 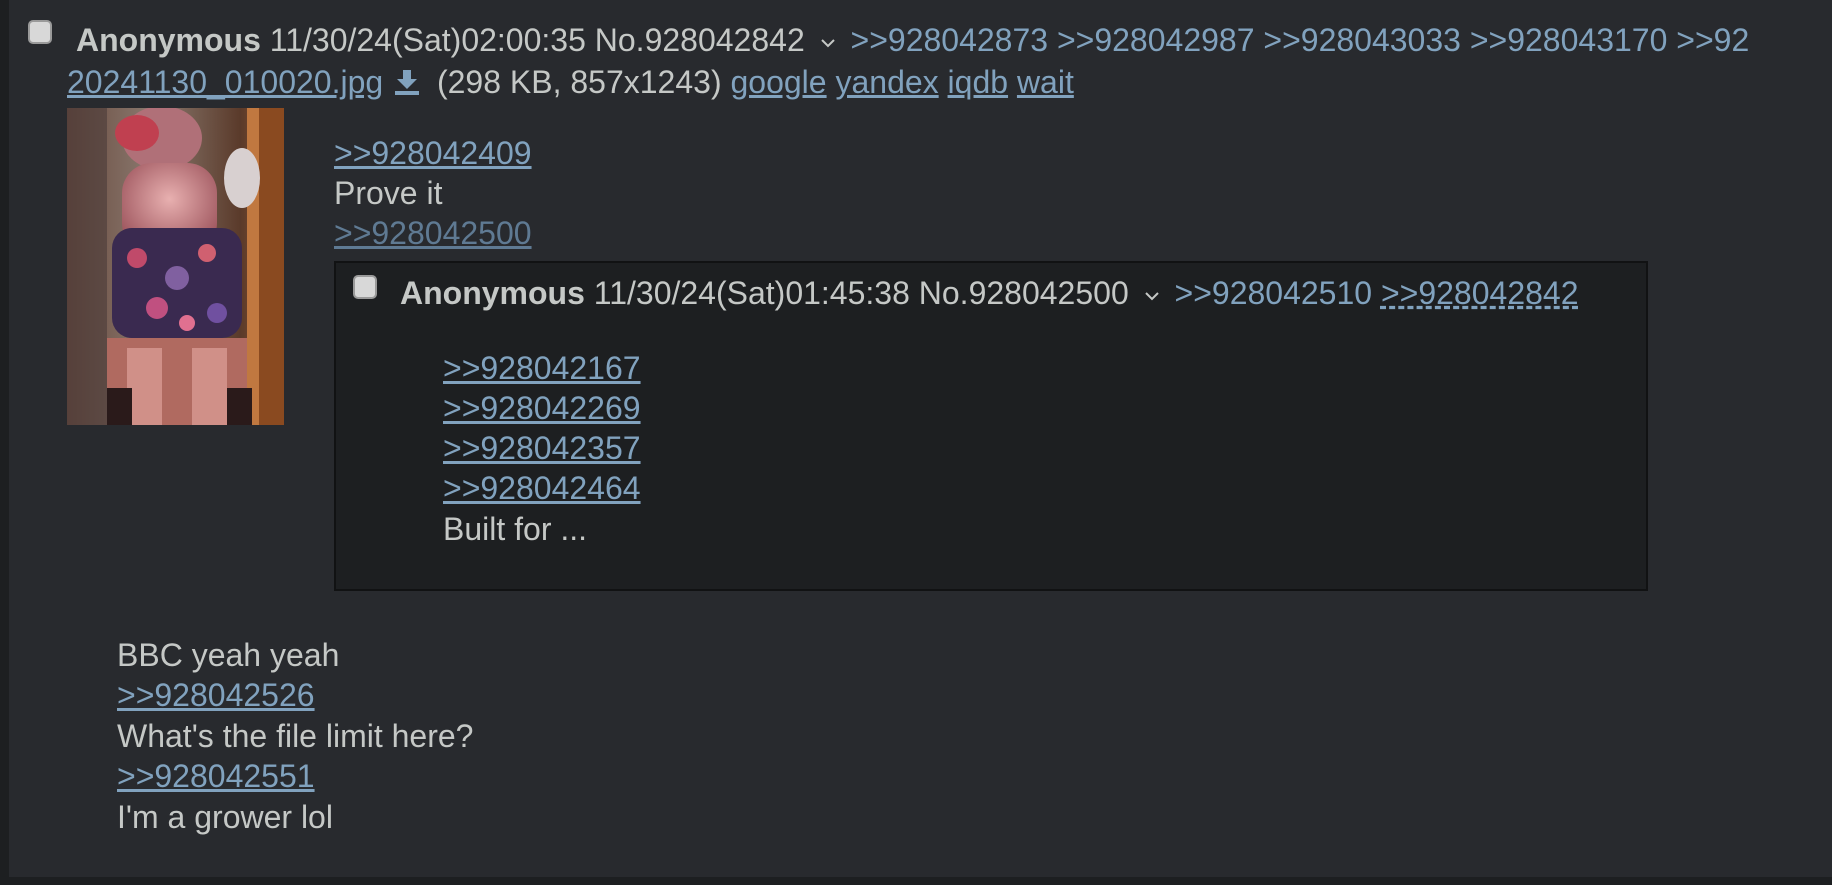 I want to click on quote-link-text: >>928042500, so click(x=433, y=233).